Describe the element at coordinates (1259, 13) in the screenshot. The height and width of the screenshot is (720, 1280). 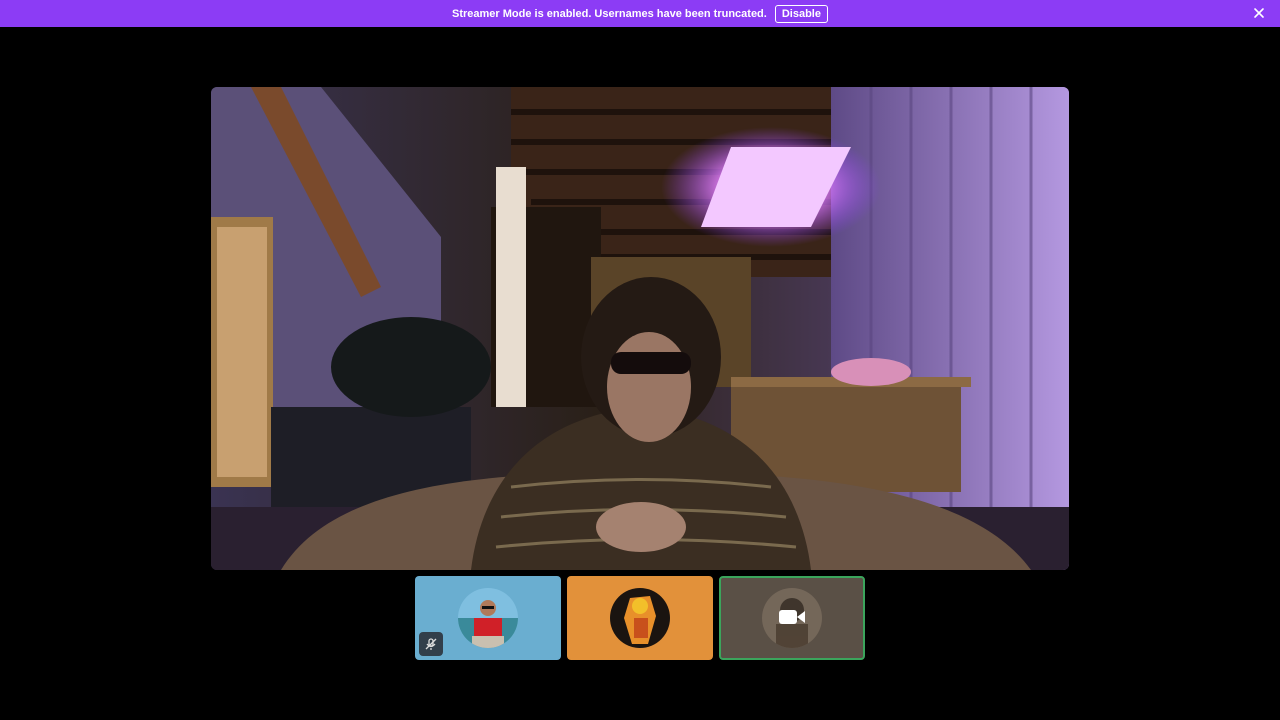
I see `close-icon` at that location.